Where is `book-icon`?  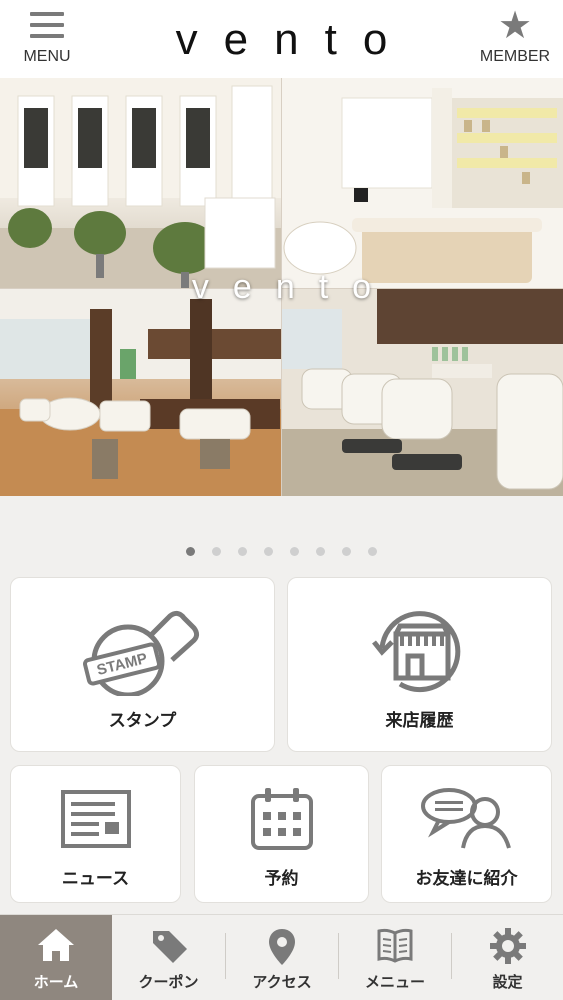
book-icon is located at coordinates (395, 945).